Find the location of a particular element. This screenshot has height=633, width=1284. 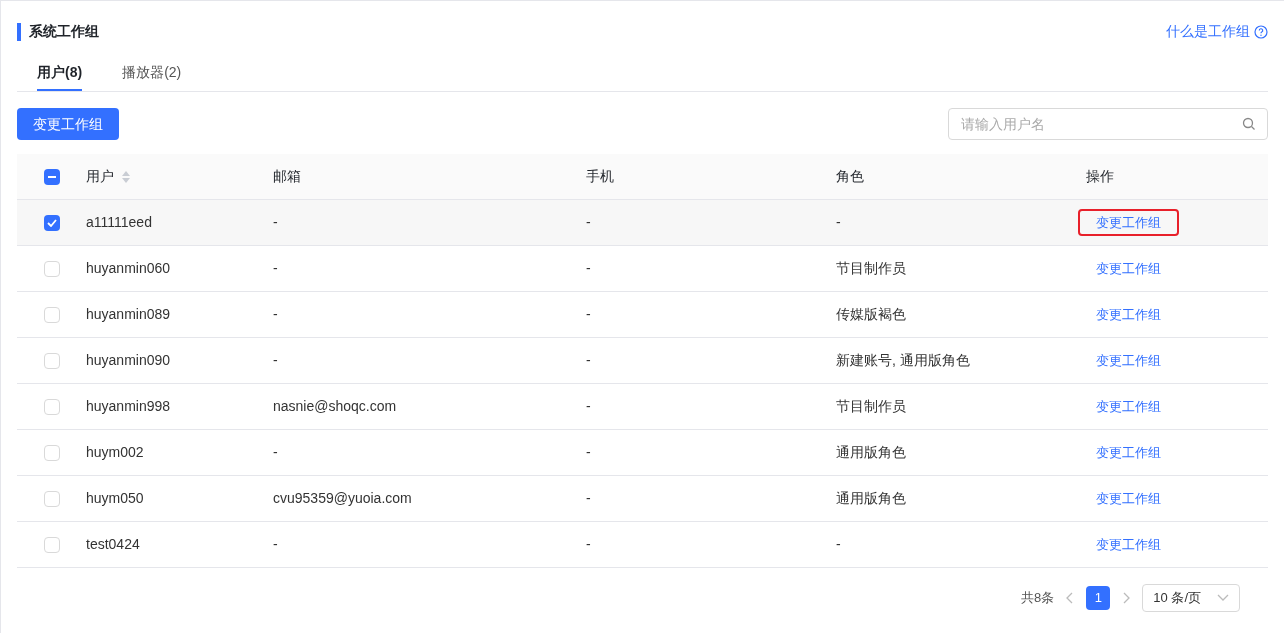

table-cell: huym002 is located at coordinates (115, 452).